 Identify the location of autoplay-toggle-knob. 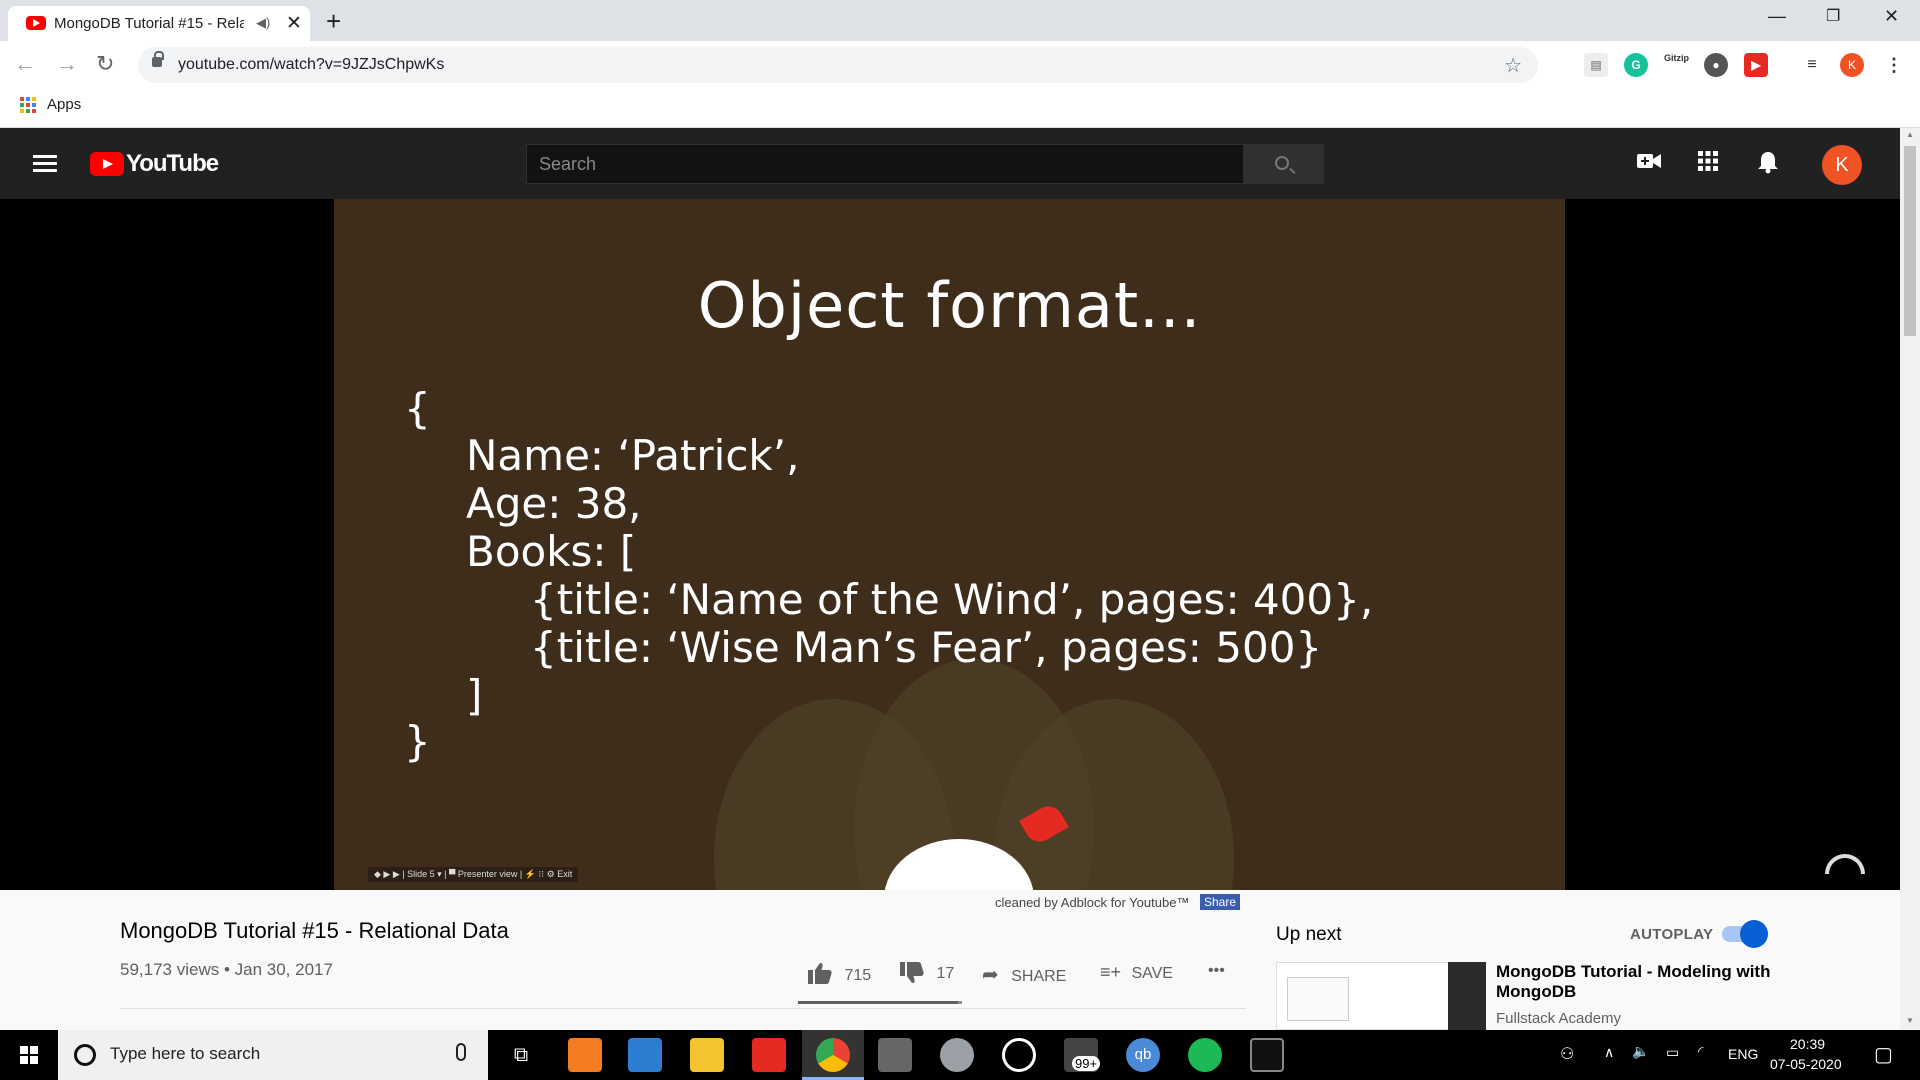
(1754, 934).